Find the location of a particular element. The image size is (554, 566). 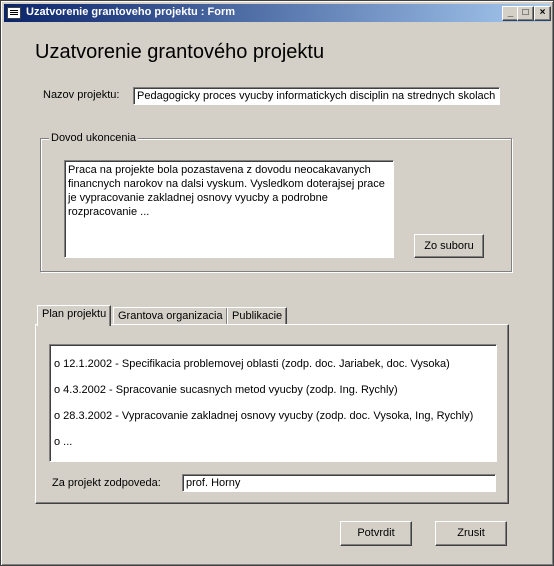

reason-group-label: Dovod ukoncenia is located at coordinates (94, 138).